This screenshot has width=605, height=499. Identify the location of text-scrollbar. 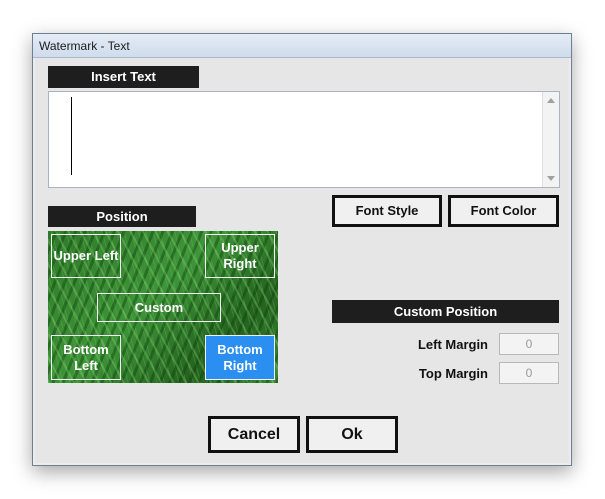
(550, 139).